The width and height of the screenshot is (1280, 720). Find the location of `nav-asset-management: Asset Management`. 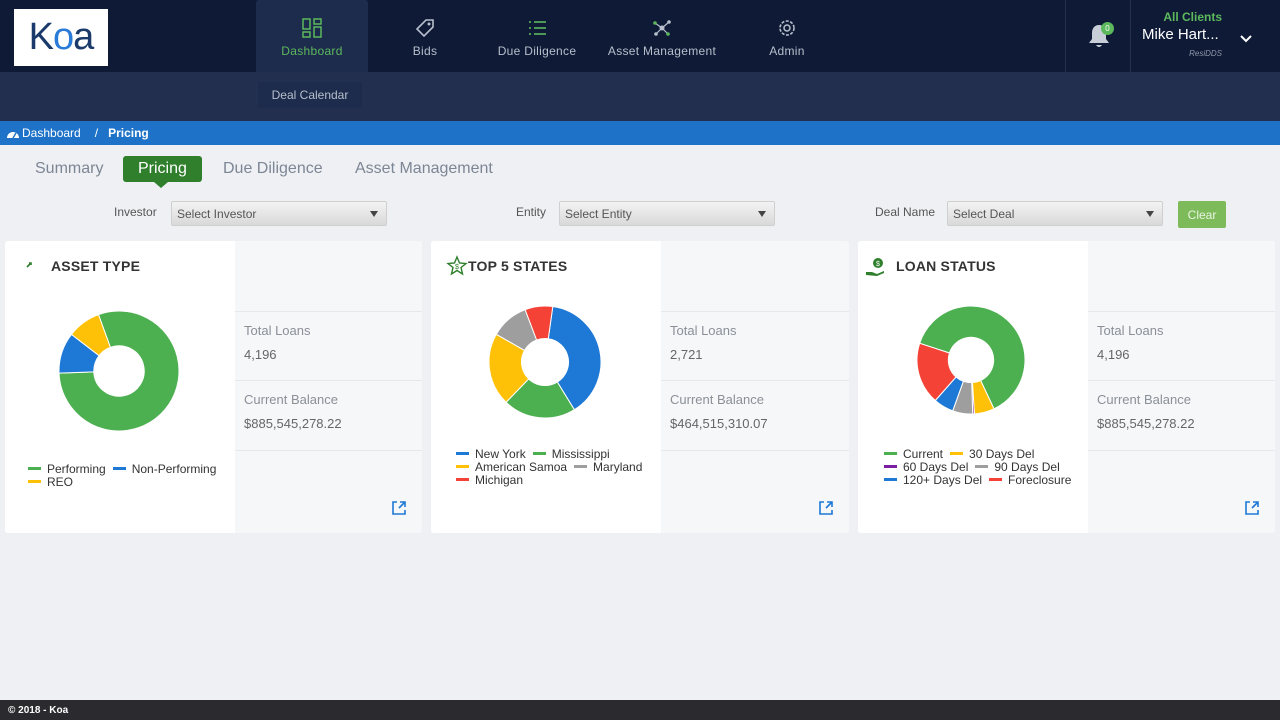

nav-asset-management: Asset Management is located at coordinates (662, 36).